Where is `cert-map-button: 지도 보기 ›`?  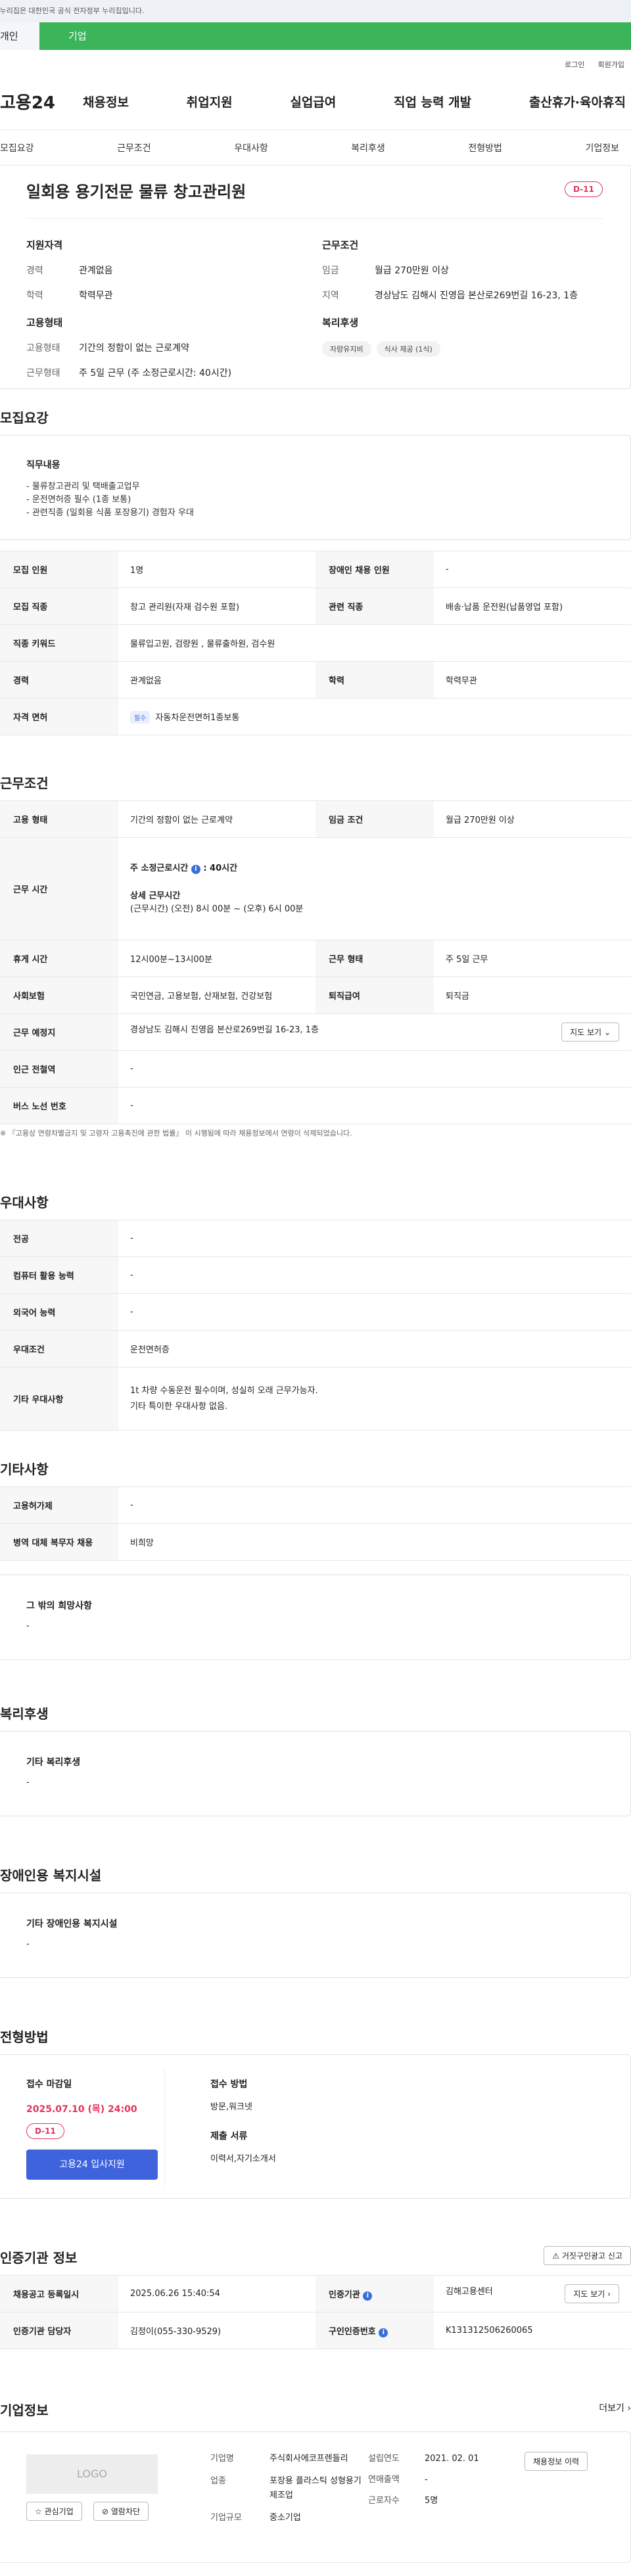
cert-map-button: 지도 보기 › is located at coordinates (592, 2293).